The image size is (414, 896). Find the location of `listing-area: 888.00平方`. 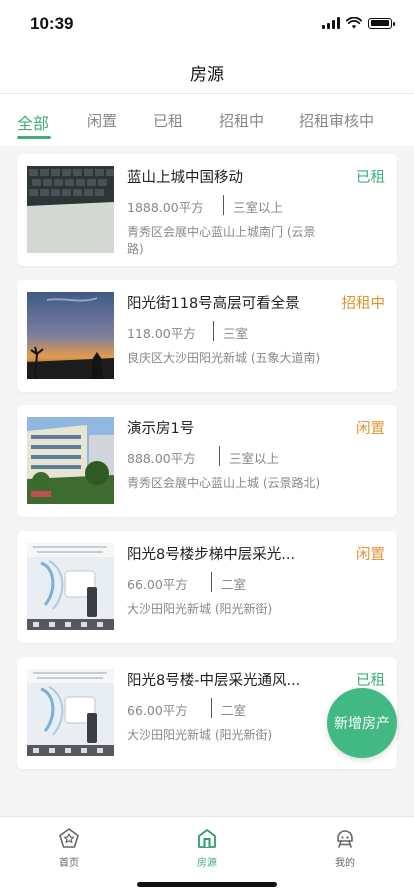

listing-area: 888.00平方 is located at coordinates (161, 458).